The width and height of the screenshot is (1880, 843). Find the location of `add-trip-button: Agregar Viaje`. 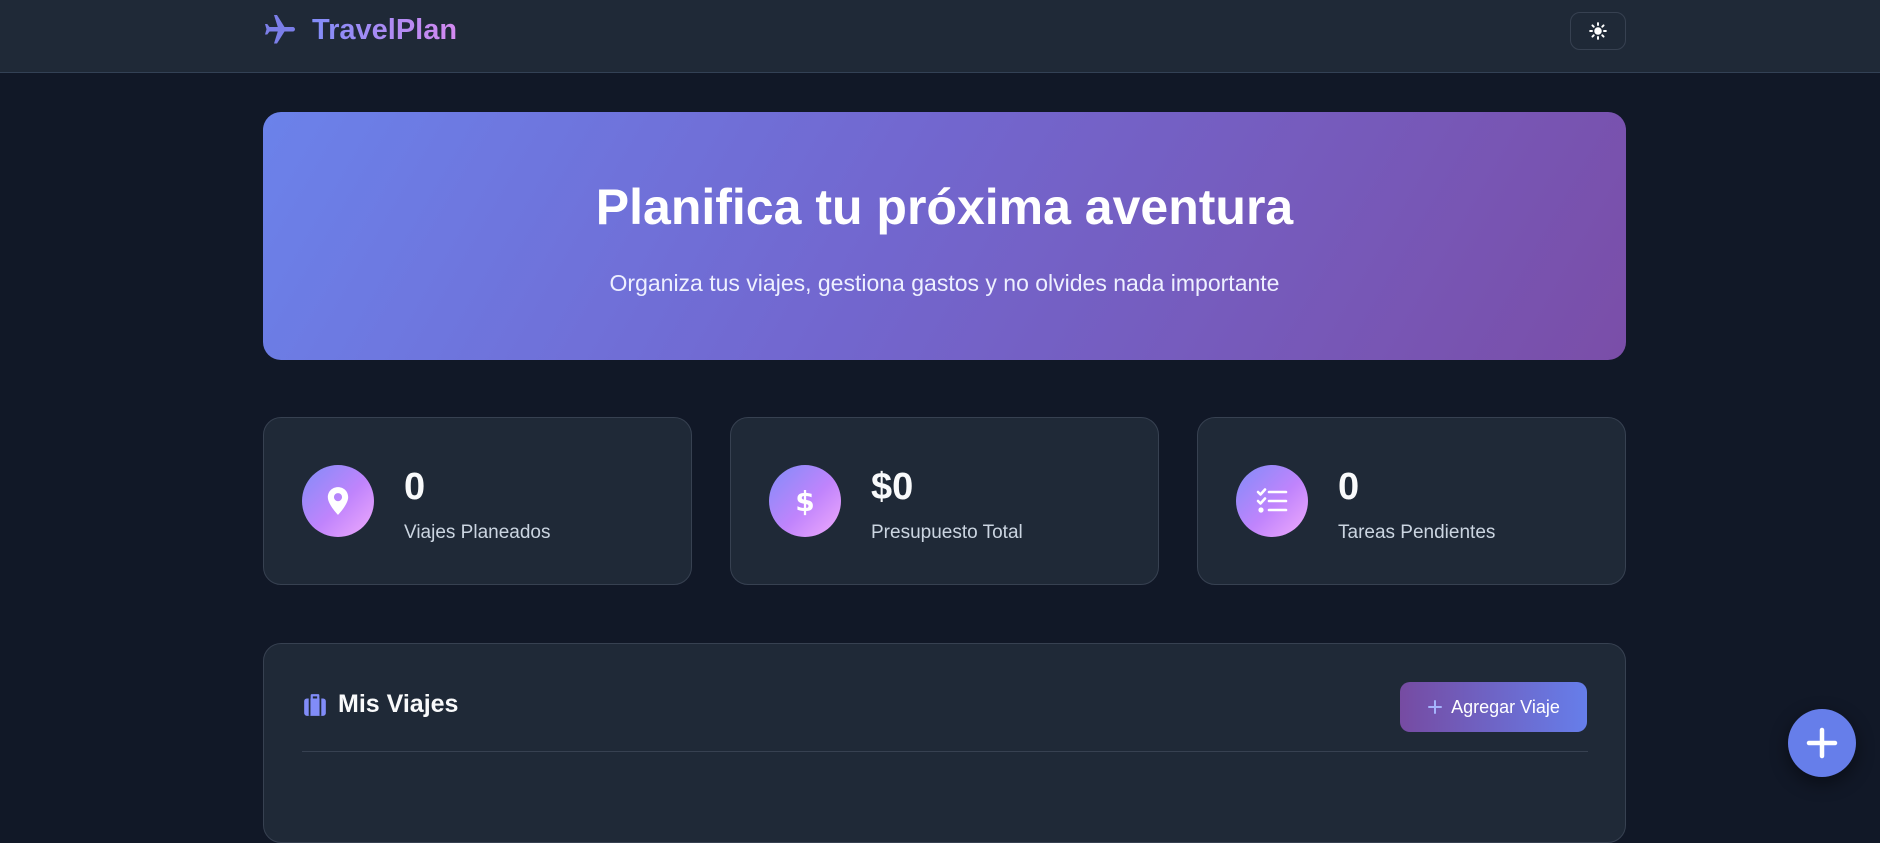

add-trip-button: Agregar Viaje is located at coordinates (1493, 707).